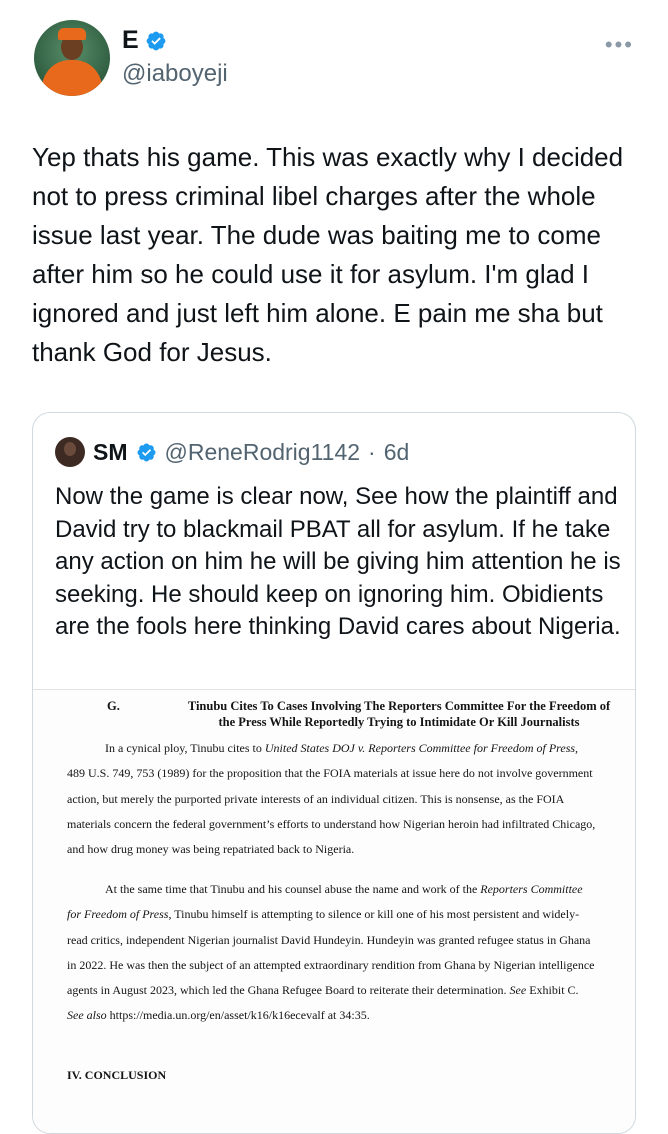 This screenshot has height=1134, width=668. What do you see at coordinates (339, 60) in the screenshot?
I see `tweet-header: E @iaboyeji •••` at bounding box center [339, 60].